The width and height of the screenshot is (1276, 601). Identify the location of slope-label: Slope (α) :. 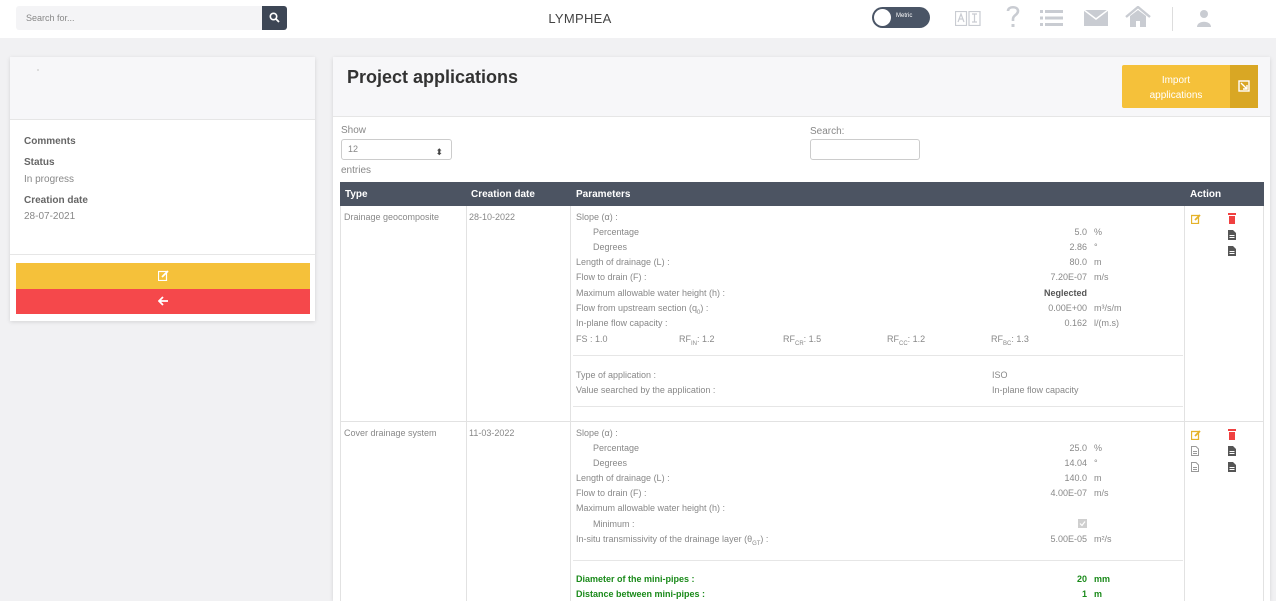
(597, 217).